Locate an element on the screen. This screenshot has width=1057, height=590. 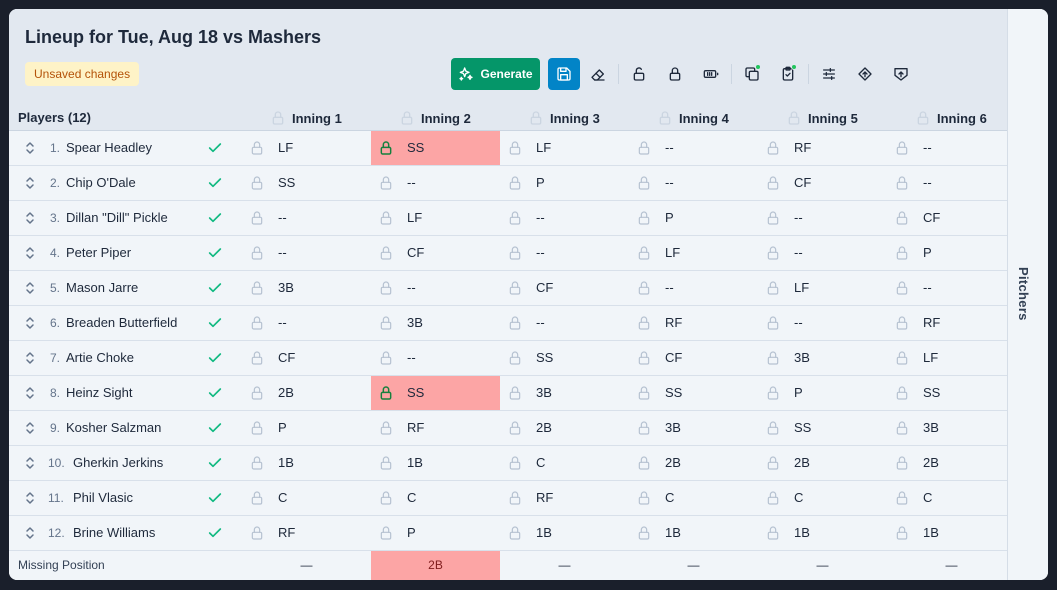
position-value: C is located at coordinates (540, 462).